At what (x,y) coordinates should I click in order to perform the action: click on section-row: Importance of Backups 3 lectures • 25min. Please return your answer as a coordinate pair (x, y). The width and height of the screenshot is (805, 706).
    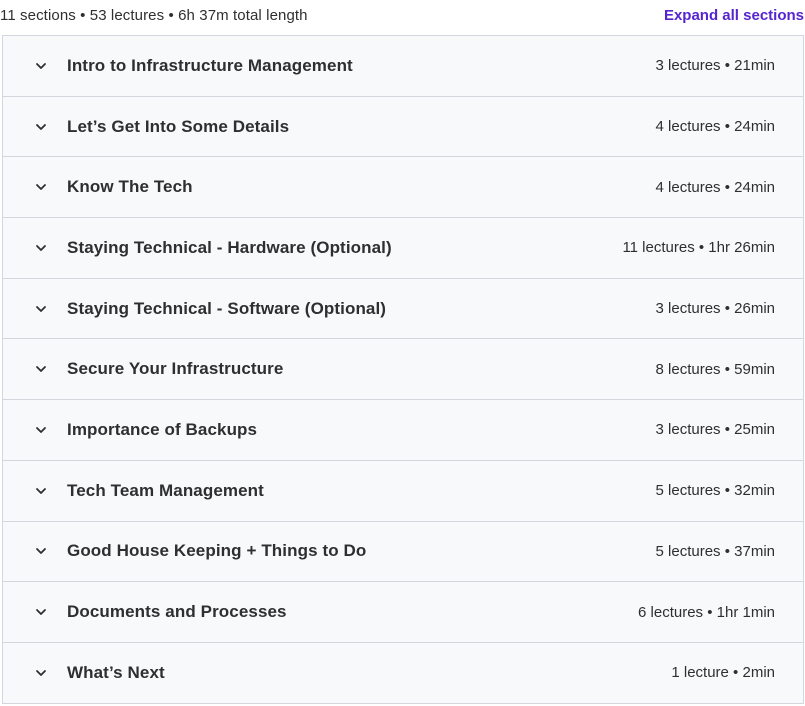
    Looking at the image, I should click on (403, 430).